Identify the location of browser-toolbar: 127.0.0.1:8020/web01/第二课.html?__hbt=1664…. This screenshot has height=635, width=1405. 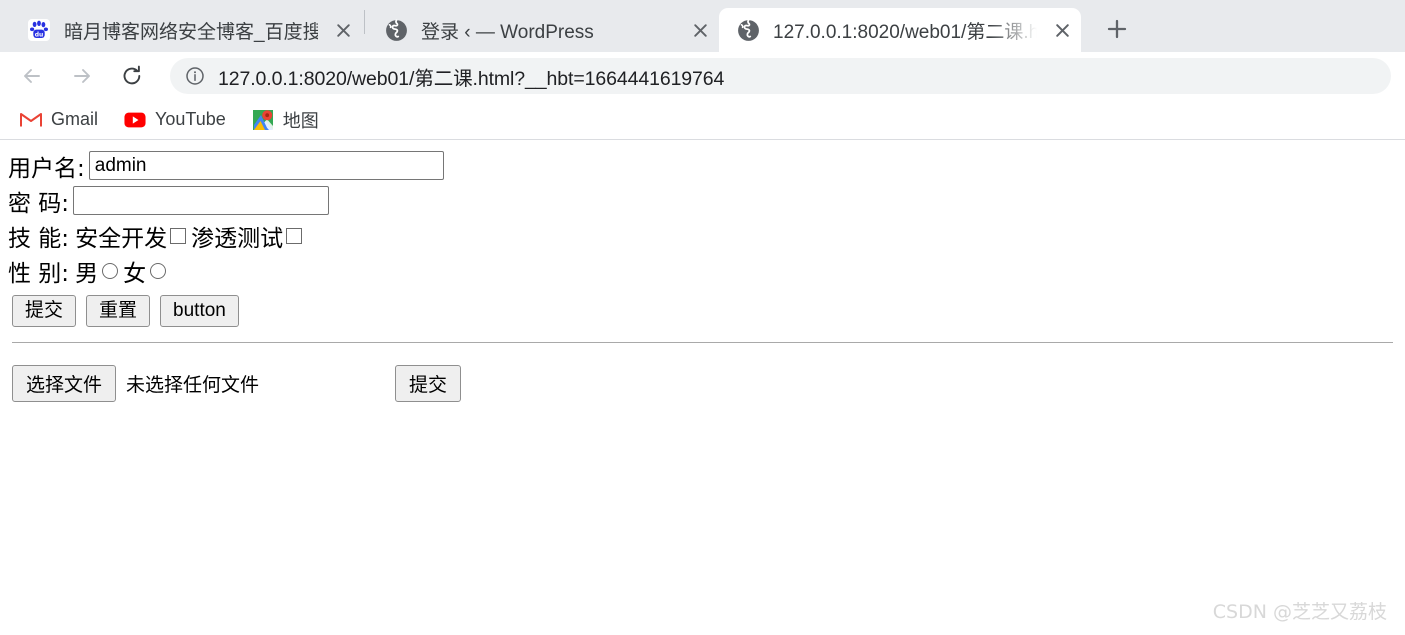
(702, 76).